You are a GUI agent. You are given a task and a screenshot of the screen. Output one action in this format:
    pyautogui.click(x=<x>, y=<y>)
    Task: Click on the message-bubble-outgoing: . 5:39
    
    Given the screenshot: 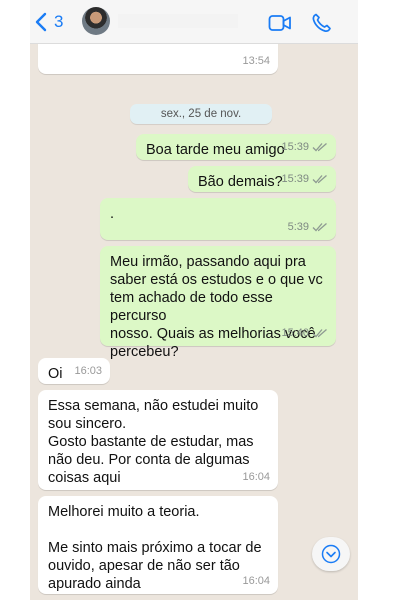 What is the action you would take?
    pyautogui.click(x=218, y=219)
    